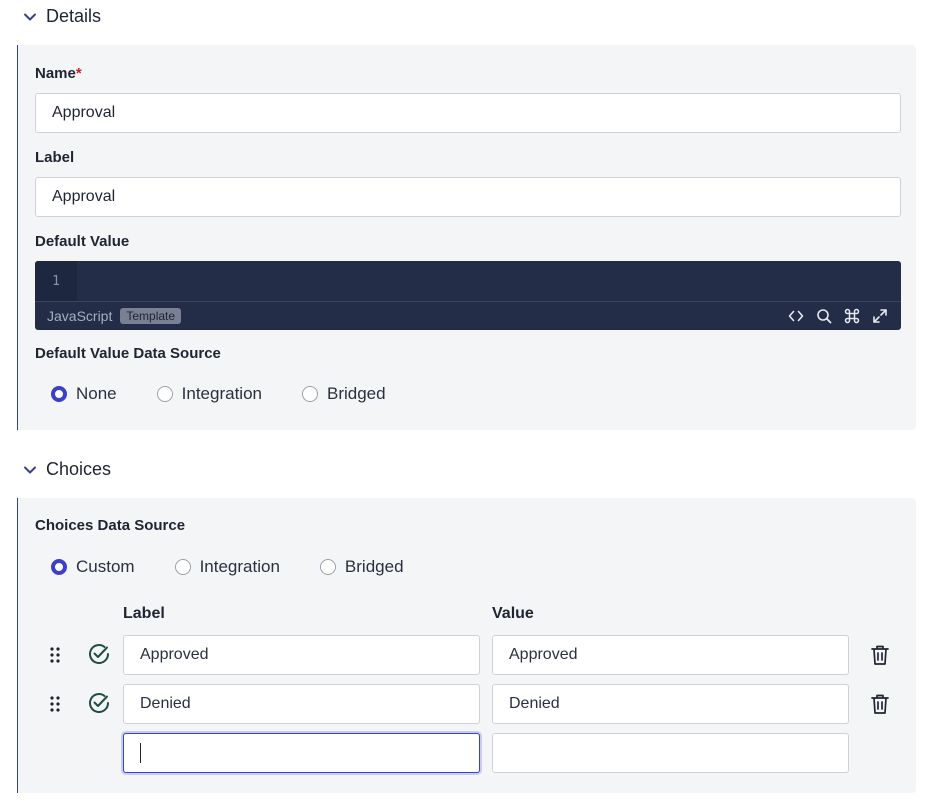 This screenshot has height=809, width=929. Describe the element at coordinates (80, 316) in the screenshot. I see `editor-language: JavaScript` at that location.